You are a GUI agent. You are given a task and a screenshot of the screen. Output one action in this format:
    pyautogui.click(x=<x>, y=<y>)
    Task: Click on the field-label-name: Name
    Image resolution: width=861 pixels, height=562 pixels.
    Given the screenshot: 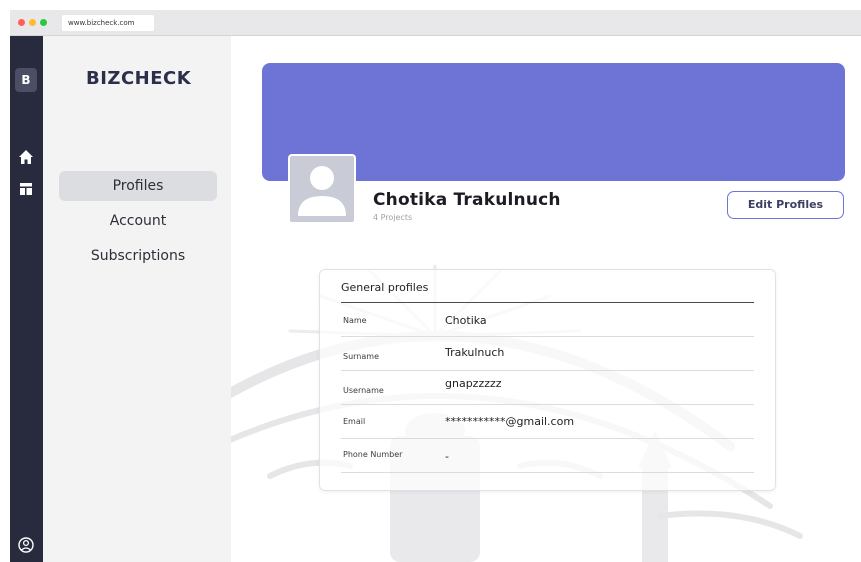 What is the action you would take?
    pyautogui.click(x=355, y=320)
    